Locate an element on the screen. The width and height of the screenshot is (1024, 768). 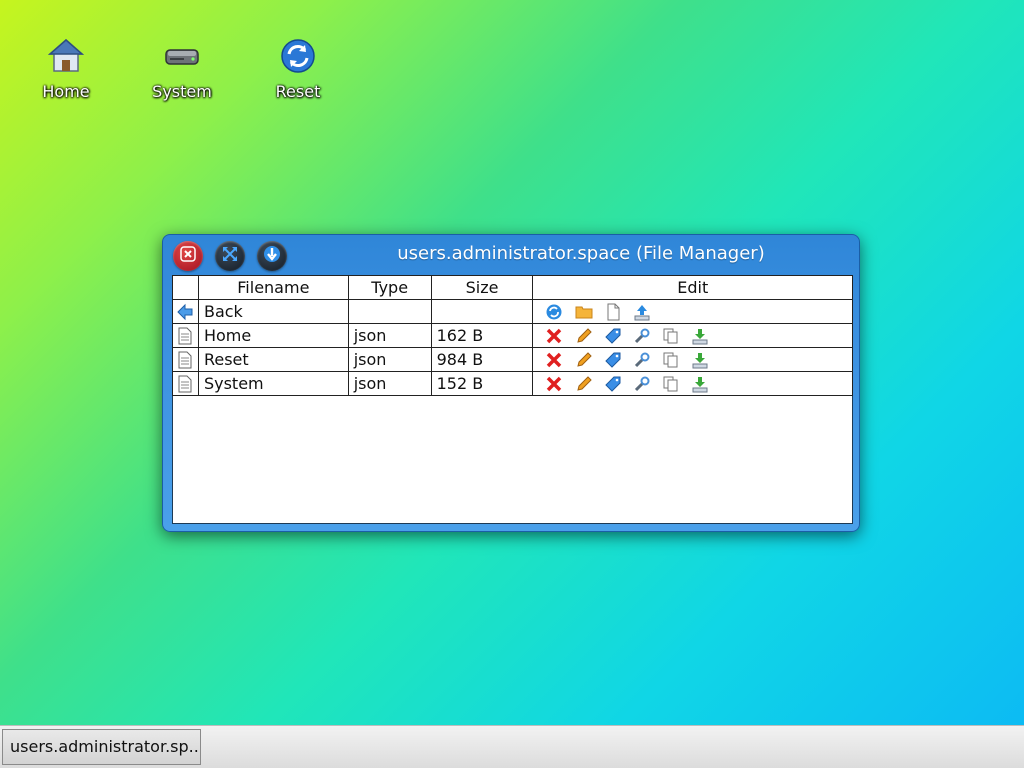
file-size: 984 B is located at coordinates (482, 359).